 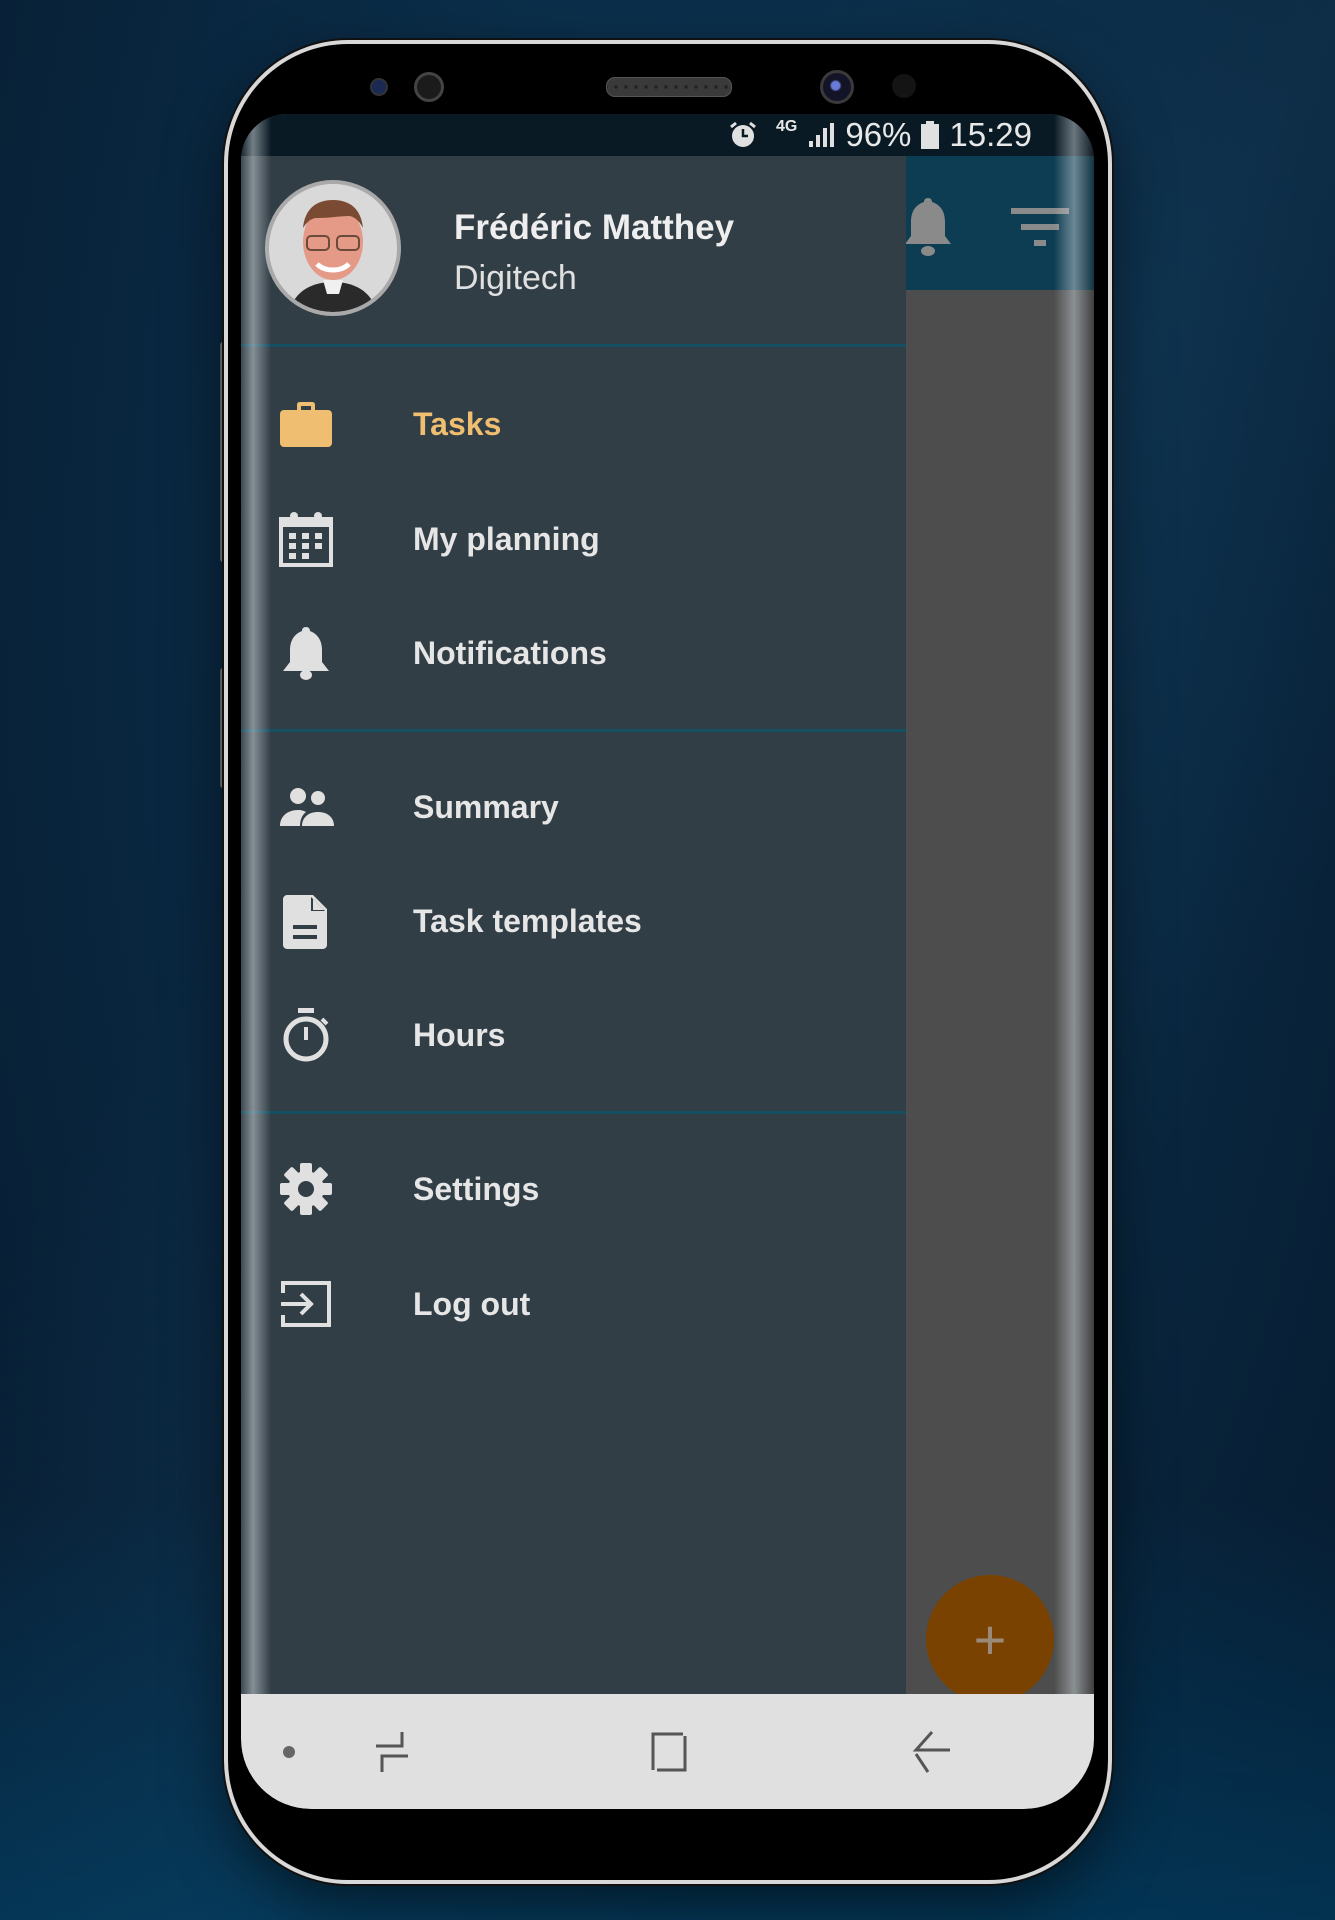 I want to click on menu-item-summary: Summary, so click(x=573, y=807).